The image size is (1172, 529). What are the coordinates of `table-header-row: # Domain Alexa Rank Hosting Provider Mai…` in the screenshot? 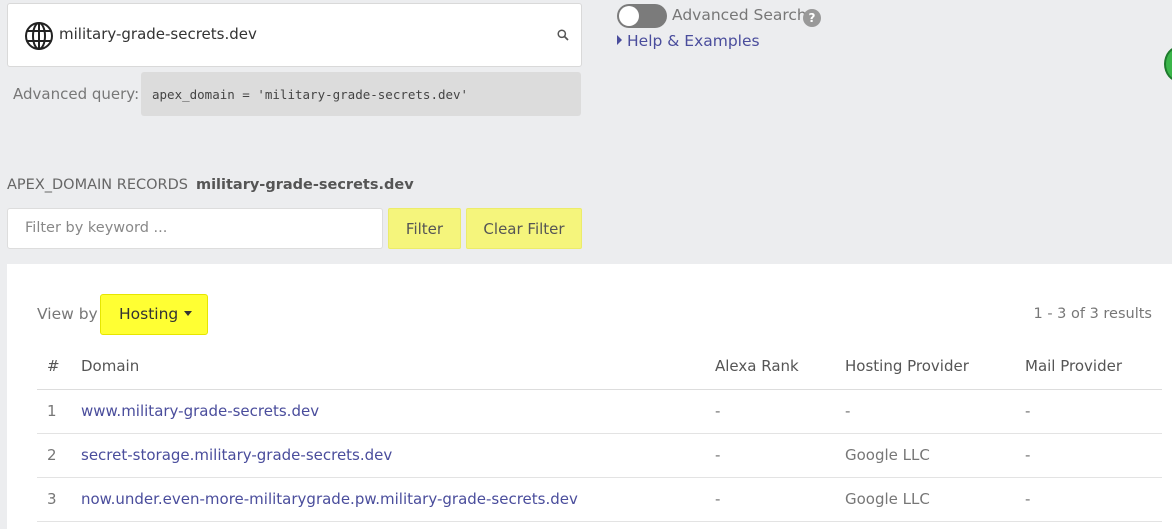 It's located at (599, 367).